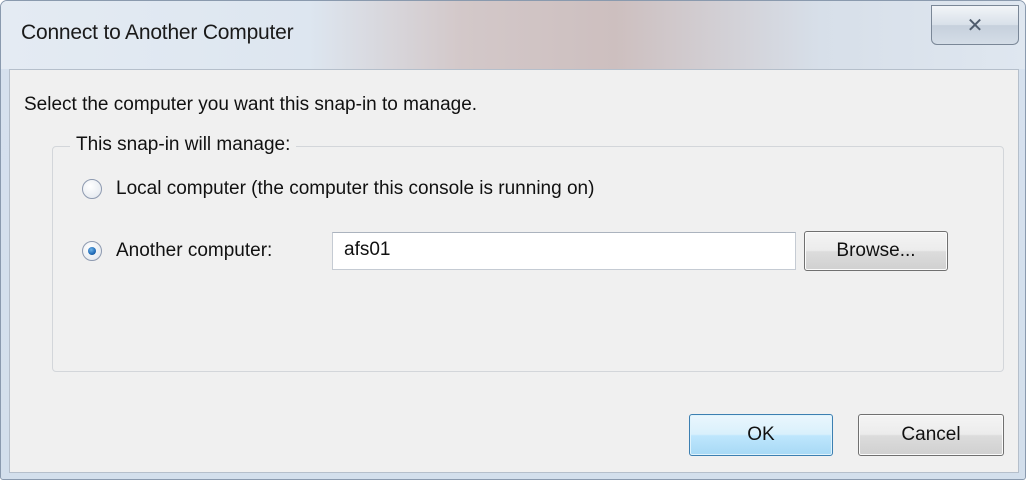  I want to click on another-computer-option: Another computer:, so click(177, 251).